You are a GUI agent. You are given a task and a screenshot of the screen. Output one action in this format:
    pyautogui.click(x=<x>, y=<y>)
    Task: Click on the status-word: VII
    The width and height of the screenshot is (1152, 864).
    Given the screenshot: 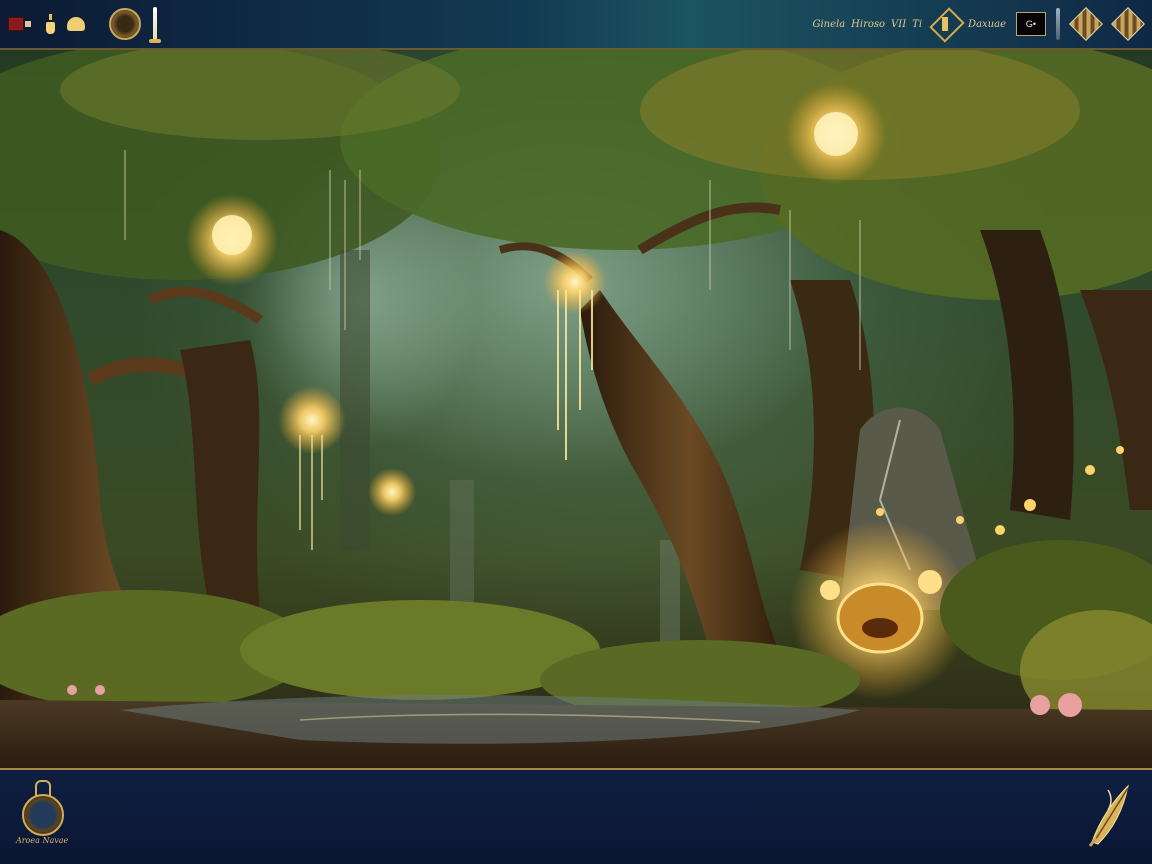 What is the action you would take?
    pyautogui.click(x=899, y=24)
    